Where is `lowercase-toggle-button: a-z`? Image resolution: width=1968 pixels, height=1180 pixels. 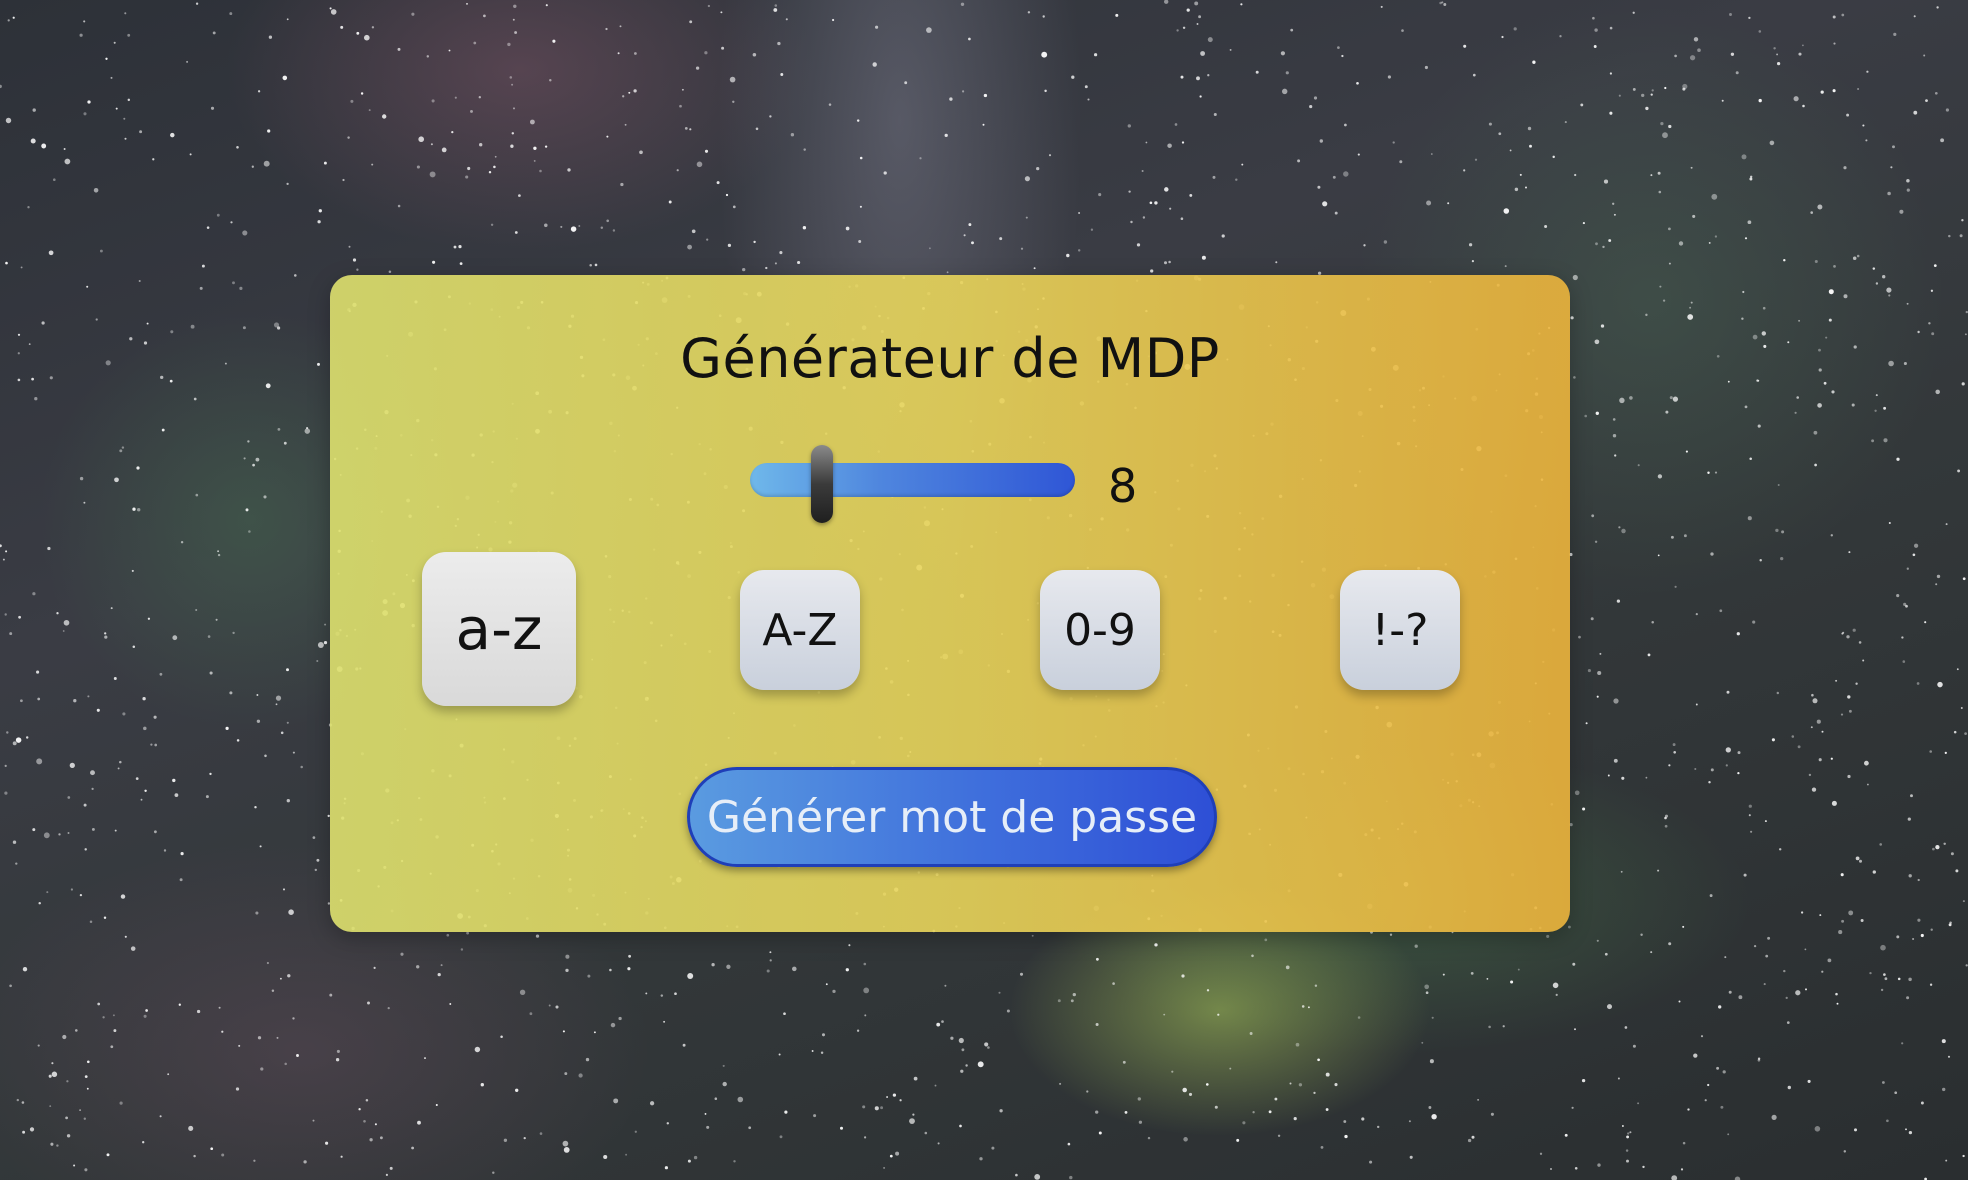 lowercase-toggle-button: a-z is located at coordinates (499, 629).